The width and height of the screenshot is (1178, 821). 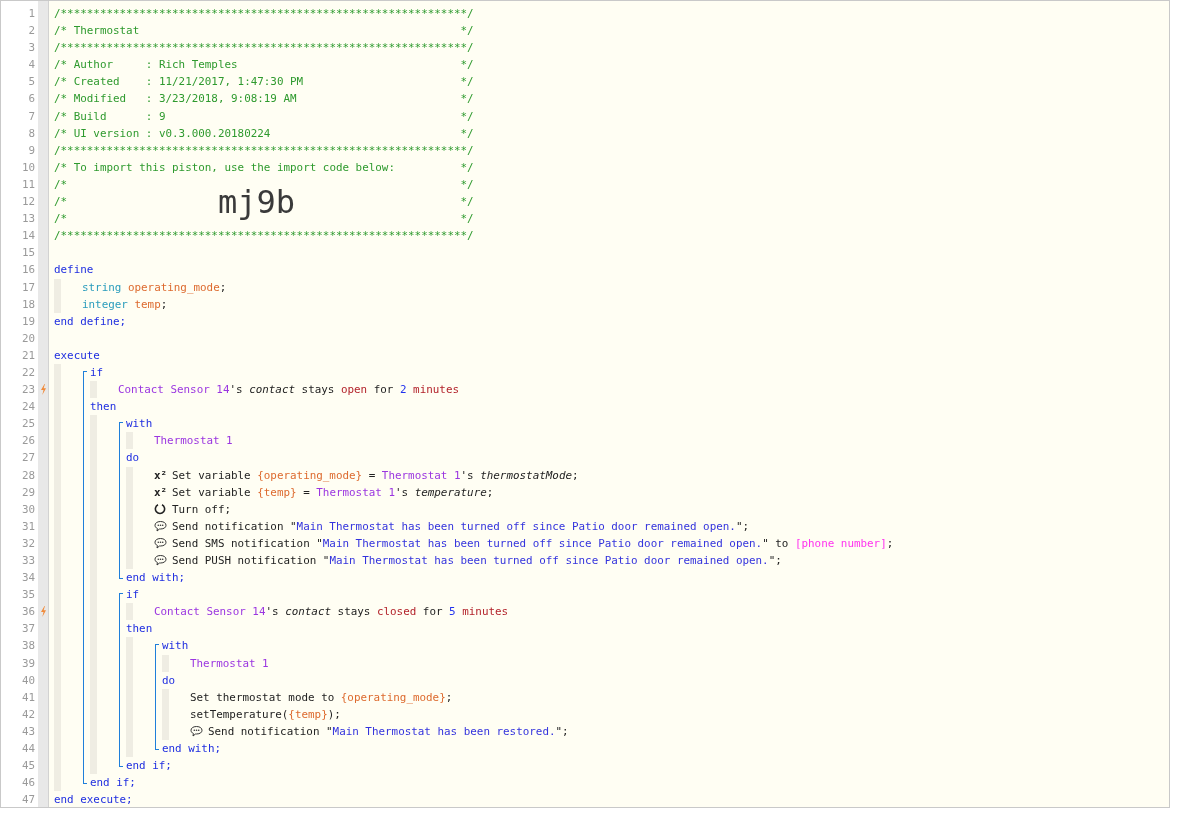 I want to click on line-number: 4, so click(x=31, y=65).